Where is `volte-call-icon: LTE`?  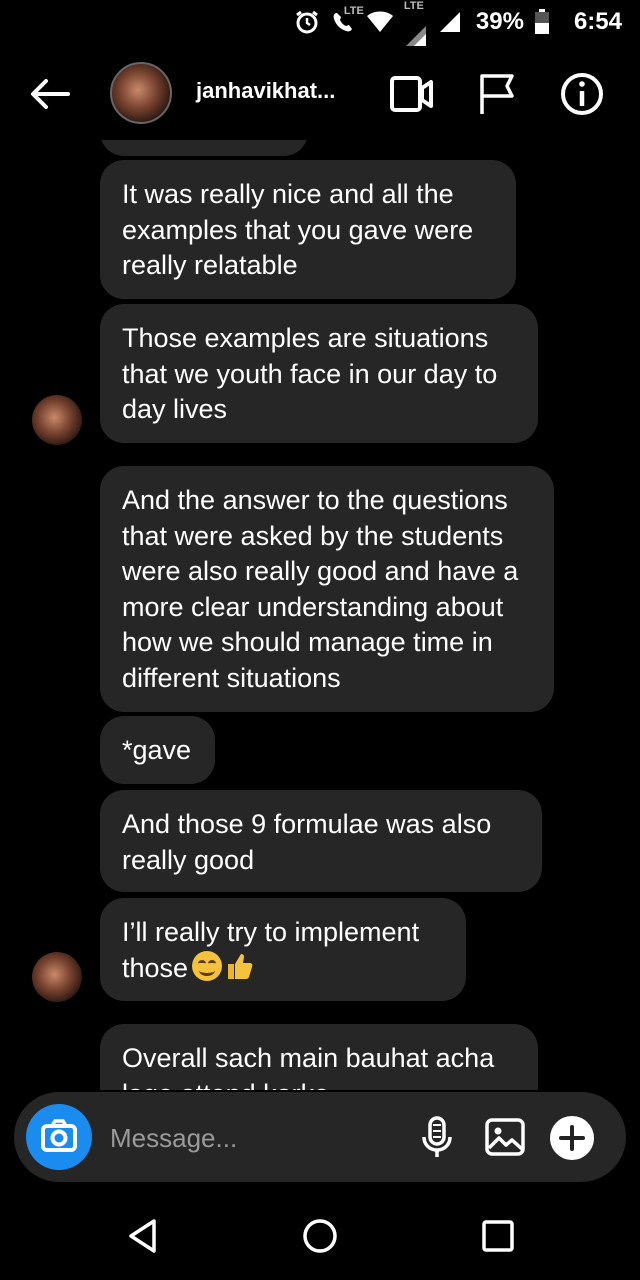
volte-call-icon: LTE is located at coordinates (347, 20).